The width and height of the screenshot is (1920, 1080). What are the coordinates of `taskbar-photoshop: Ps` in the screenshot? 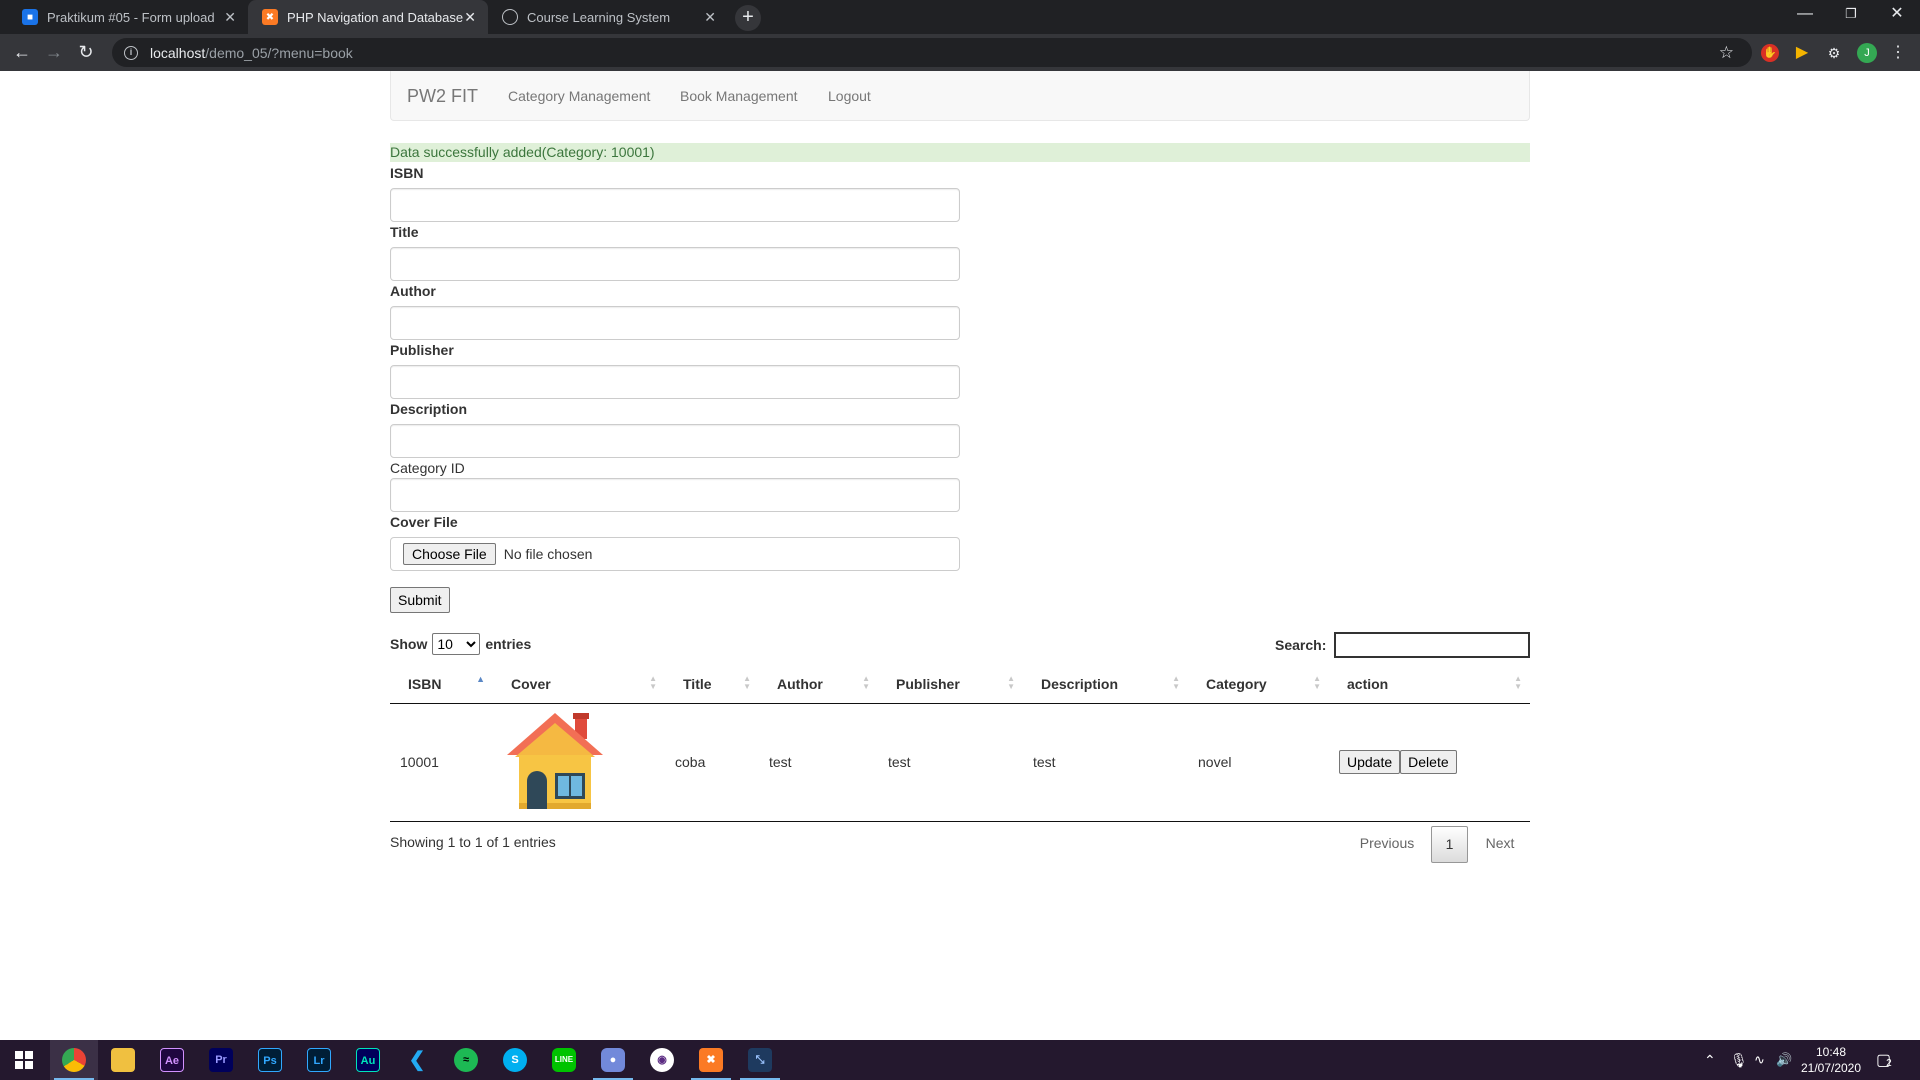 It's located at (270, 1060).